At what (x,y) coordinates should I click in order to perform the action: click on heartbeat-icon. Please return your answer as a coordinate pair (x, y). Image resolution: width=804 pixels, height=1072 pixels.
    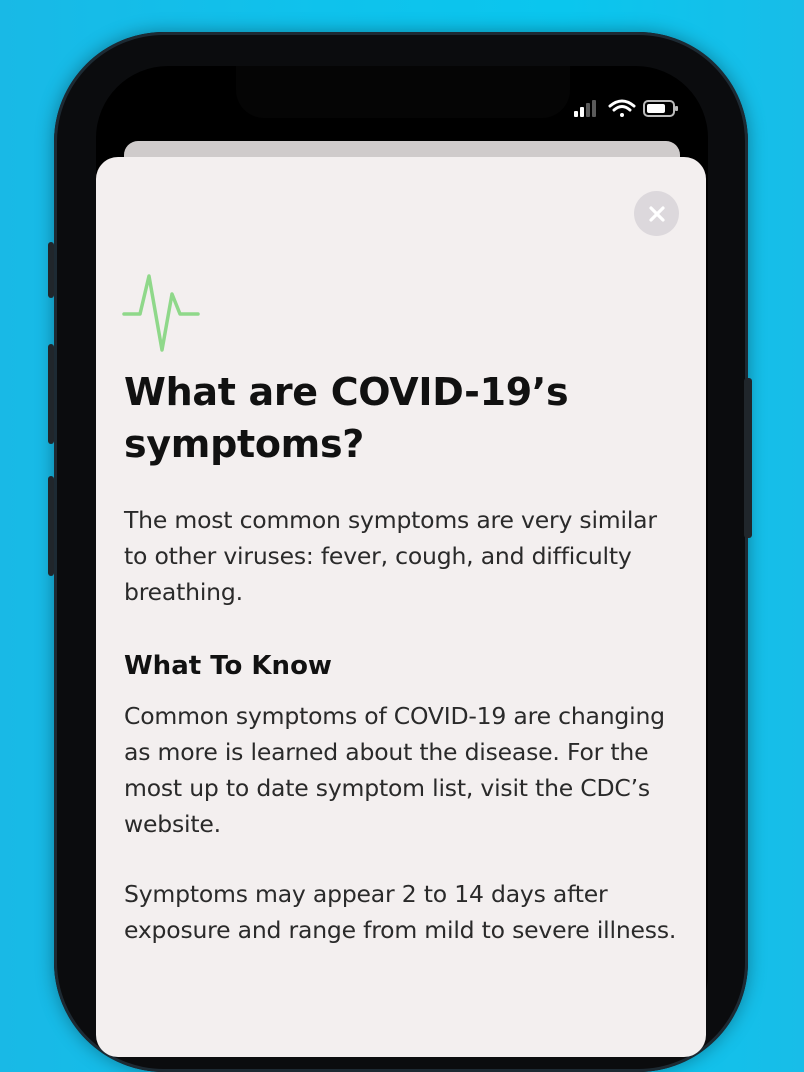
    Looking at the image, I should click on (161, 313).